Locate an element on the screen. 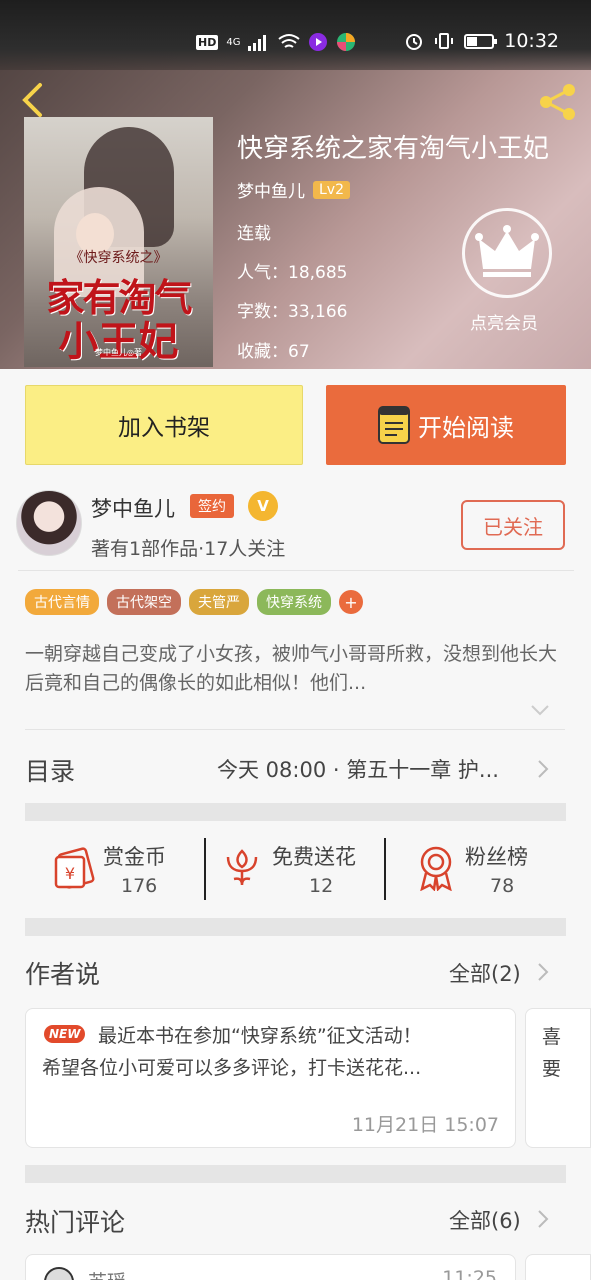  stat-value: 78 is located at coordinates (502, 886).